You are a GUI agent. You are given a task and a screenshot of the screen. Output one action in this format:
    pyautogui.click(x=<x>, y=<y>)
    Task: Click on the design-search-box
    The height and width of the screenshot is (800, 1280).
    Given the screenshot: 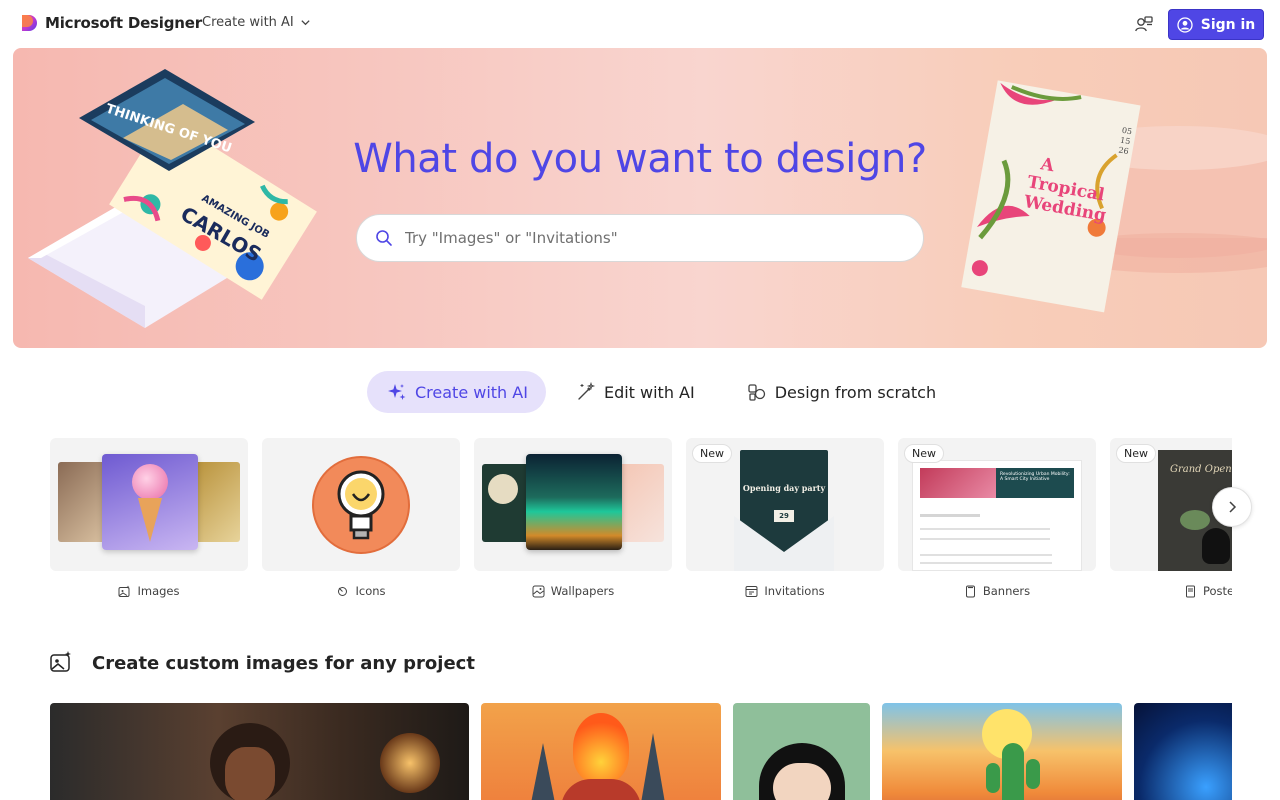 What is the action you would take?
    pyautogui.click(x=640, y=238)
    